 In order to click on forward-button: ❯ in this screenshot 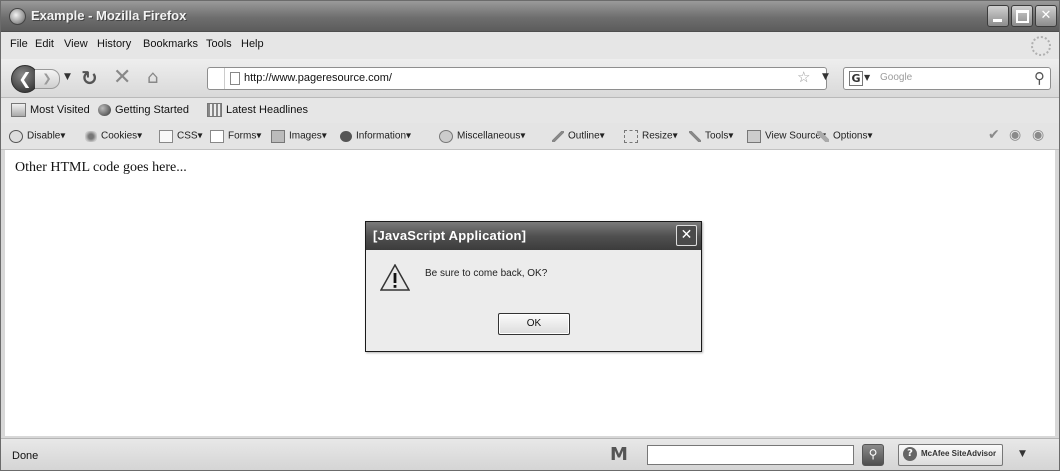, I will do `click(47, 79)`.